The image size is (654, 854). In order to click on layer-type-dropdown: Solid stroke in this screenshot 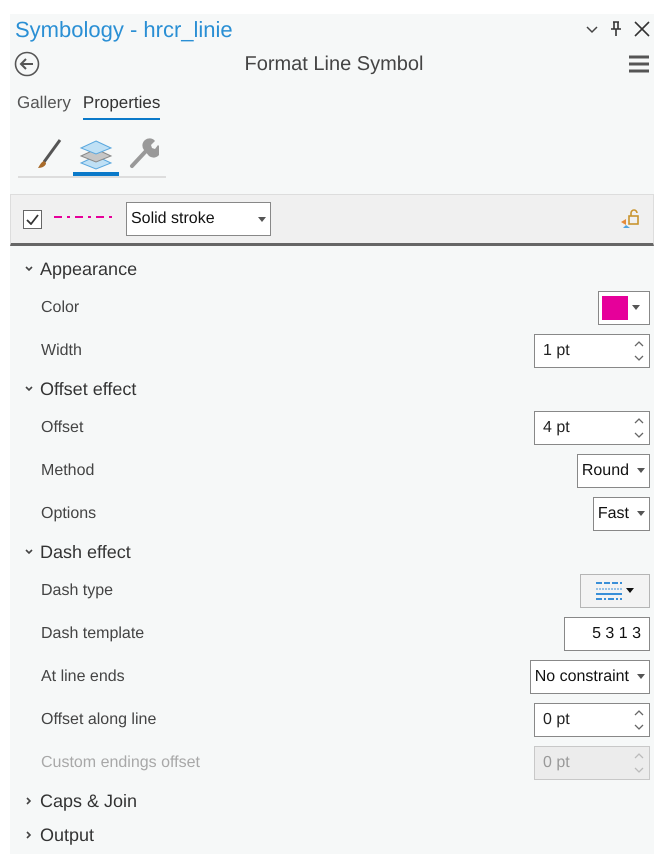, I will do `click(198, 219)`.